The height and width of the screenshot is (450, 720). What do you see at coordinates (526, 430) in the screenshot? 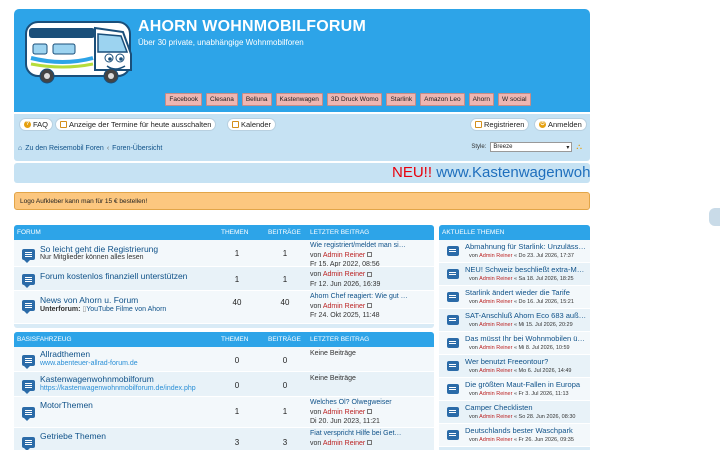
I see `topic-title: Deutschlands bester Waschpark` at bounding box center [526, 430].